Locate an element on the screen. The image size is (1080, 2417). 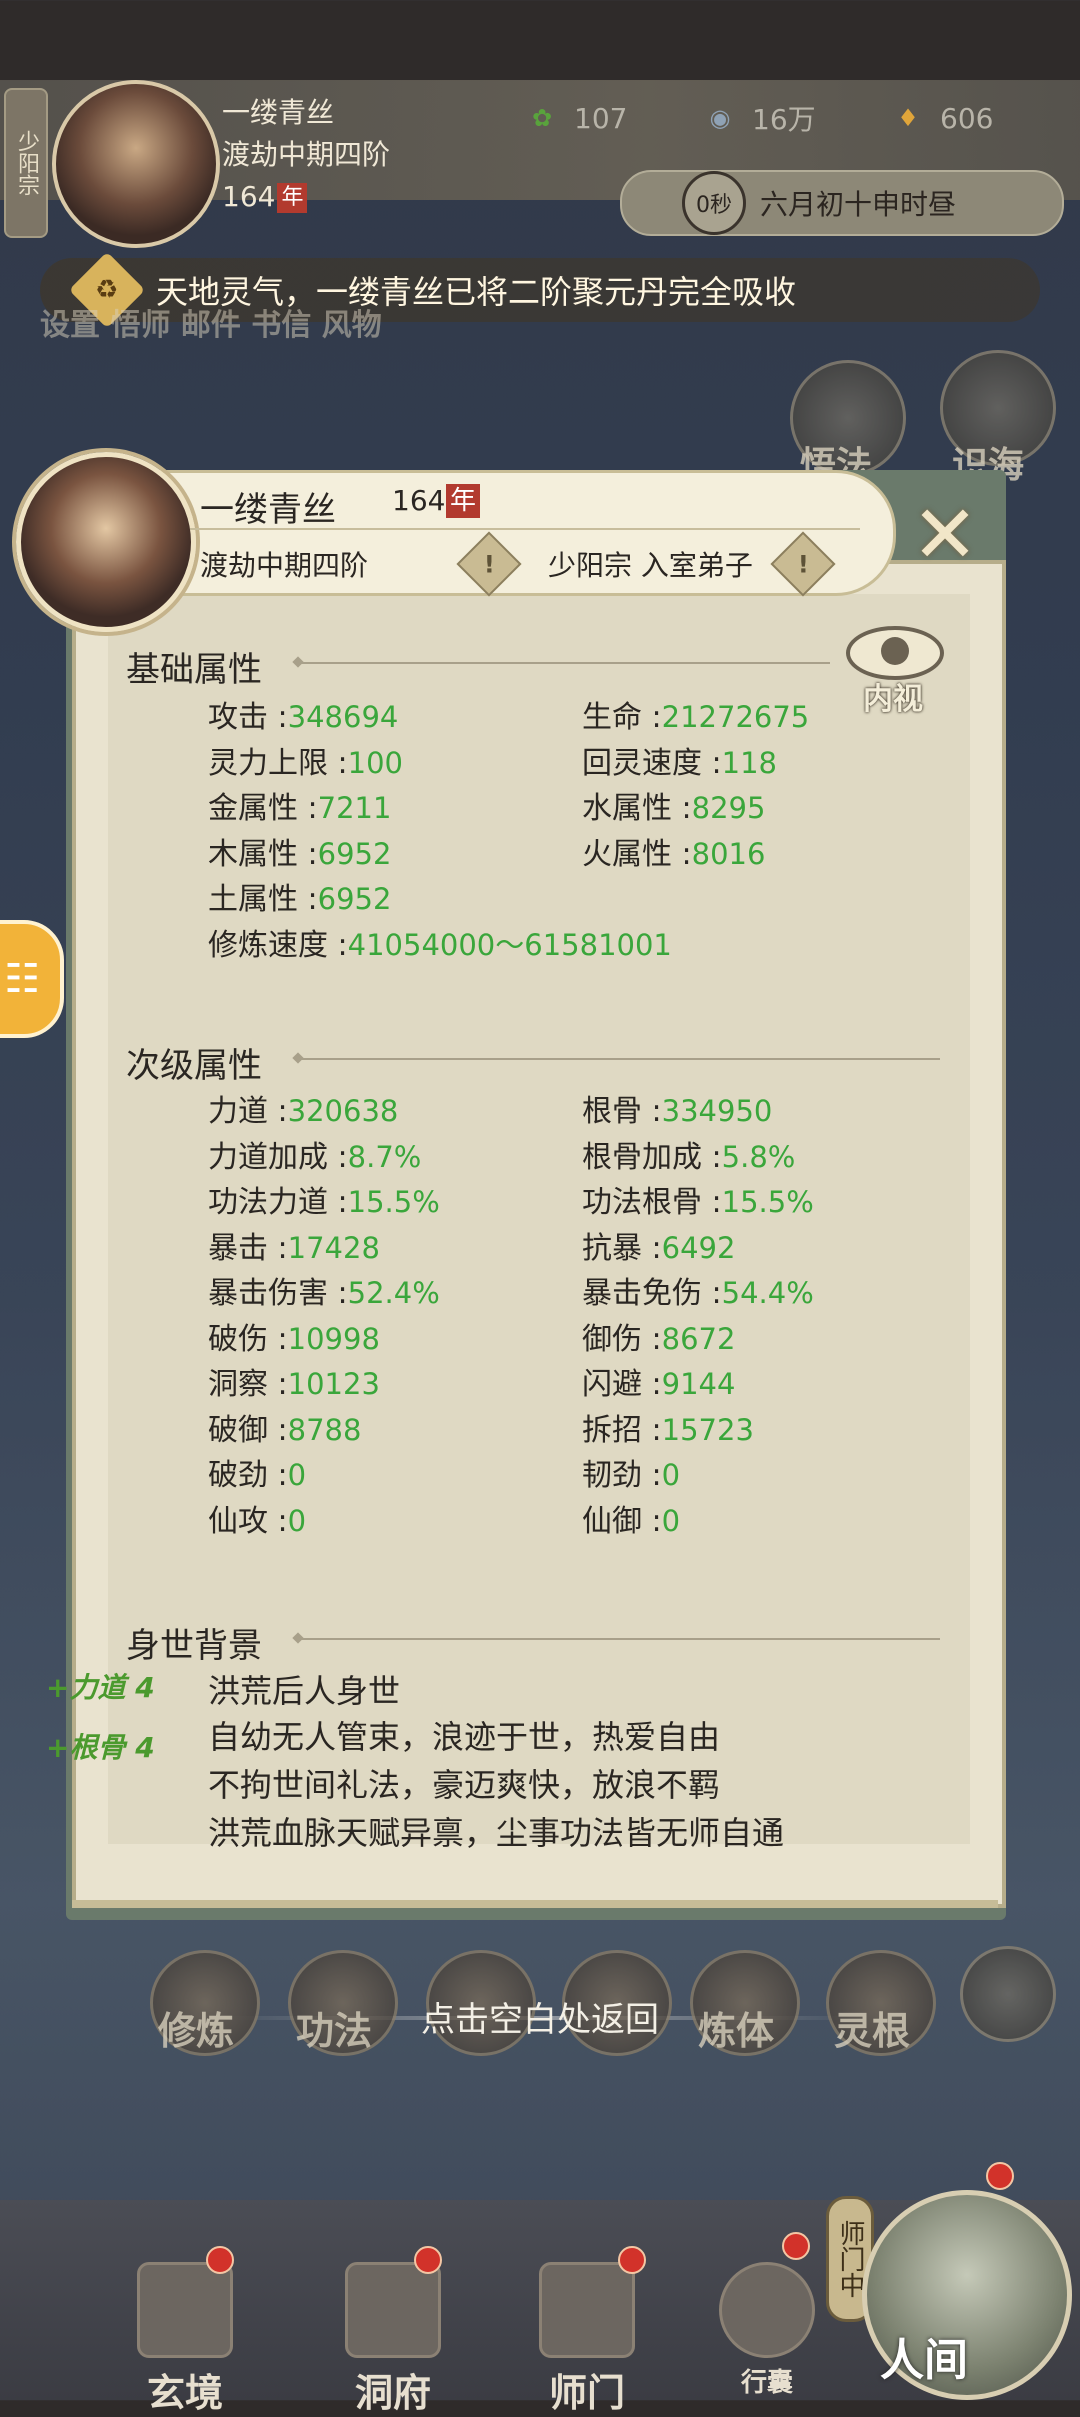
close-icon: ✕ is located at coordinates (945, 534).